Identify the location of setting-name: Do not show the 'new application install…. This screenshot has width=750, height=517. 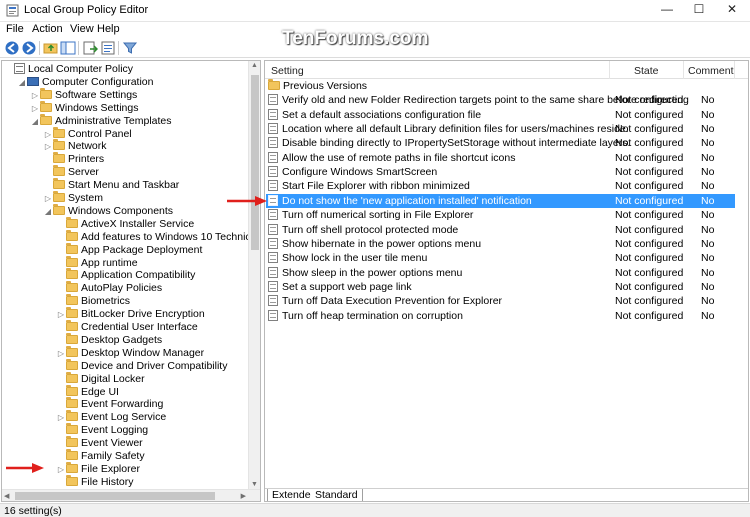
(400, 201).